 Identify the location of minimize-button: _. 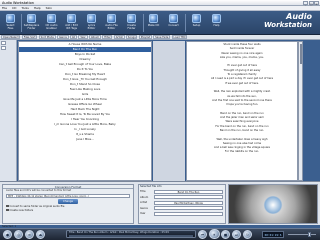
(305, 2).